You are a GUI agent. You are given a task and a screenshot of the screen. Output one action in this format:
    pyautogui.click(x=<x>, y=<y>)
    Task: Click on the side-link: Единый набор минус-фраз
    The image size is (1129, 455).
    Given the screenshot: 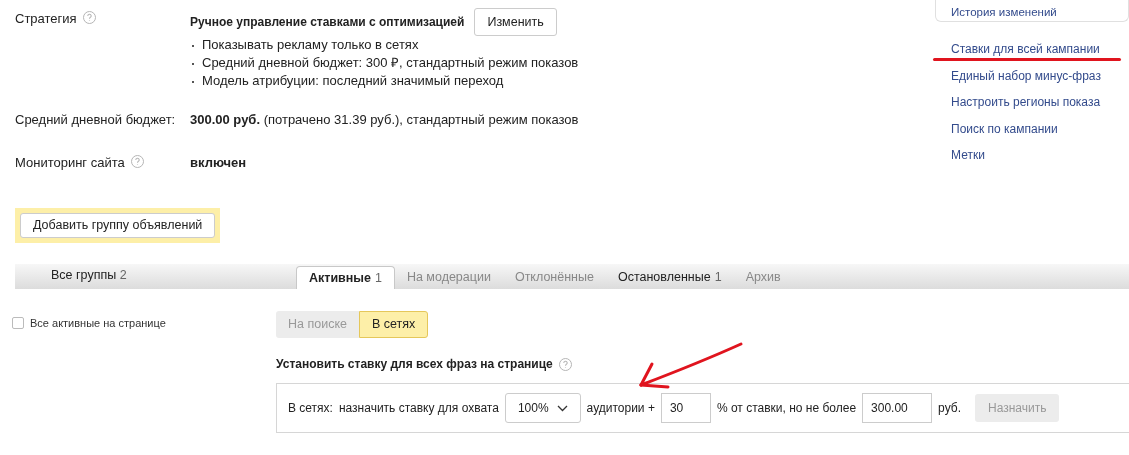 What is the action you would take?
    pyautogui.click(x=1026, y=75)
    